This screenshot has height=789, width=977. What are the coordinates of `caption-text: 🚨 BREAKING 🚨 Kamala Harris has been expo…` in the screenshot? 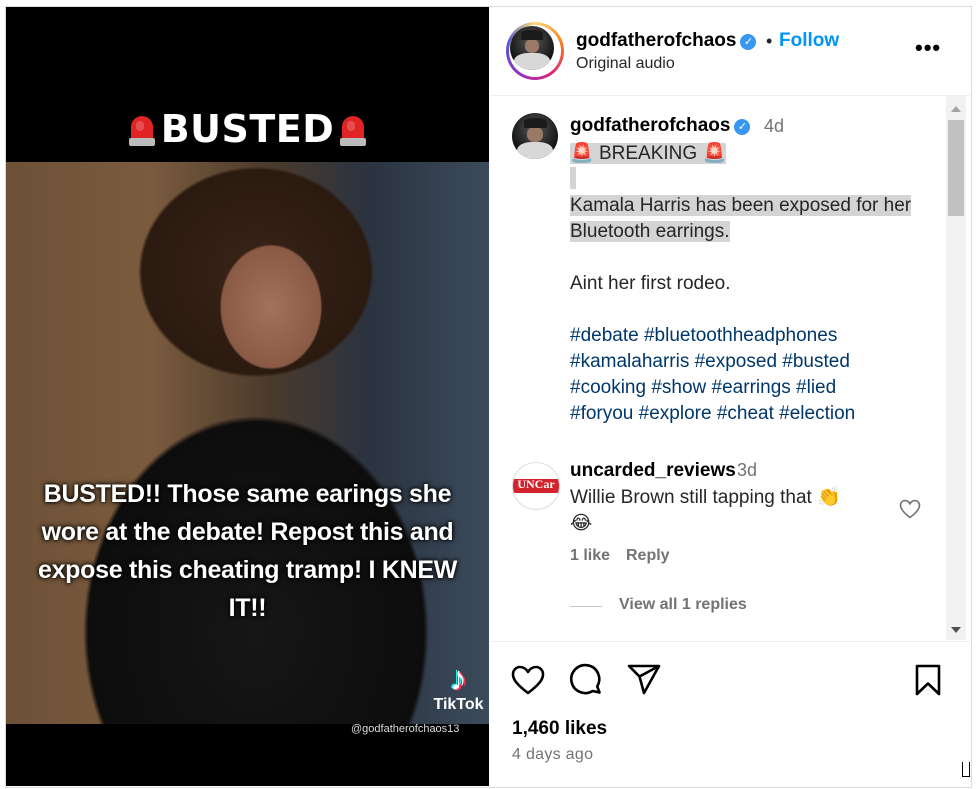 It's located at (750, 284).